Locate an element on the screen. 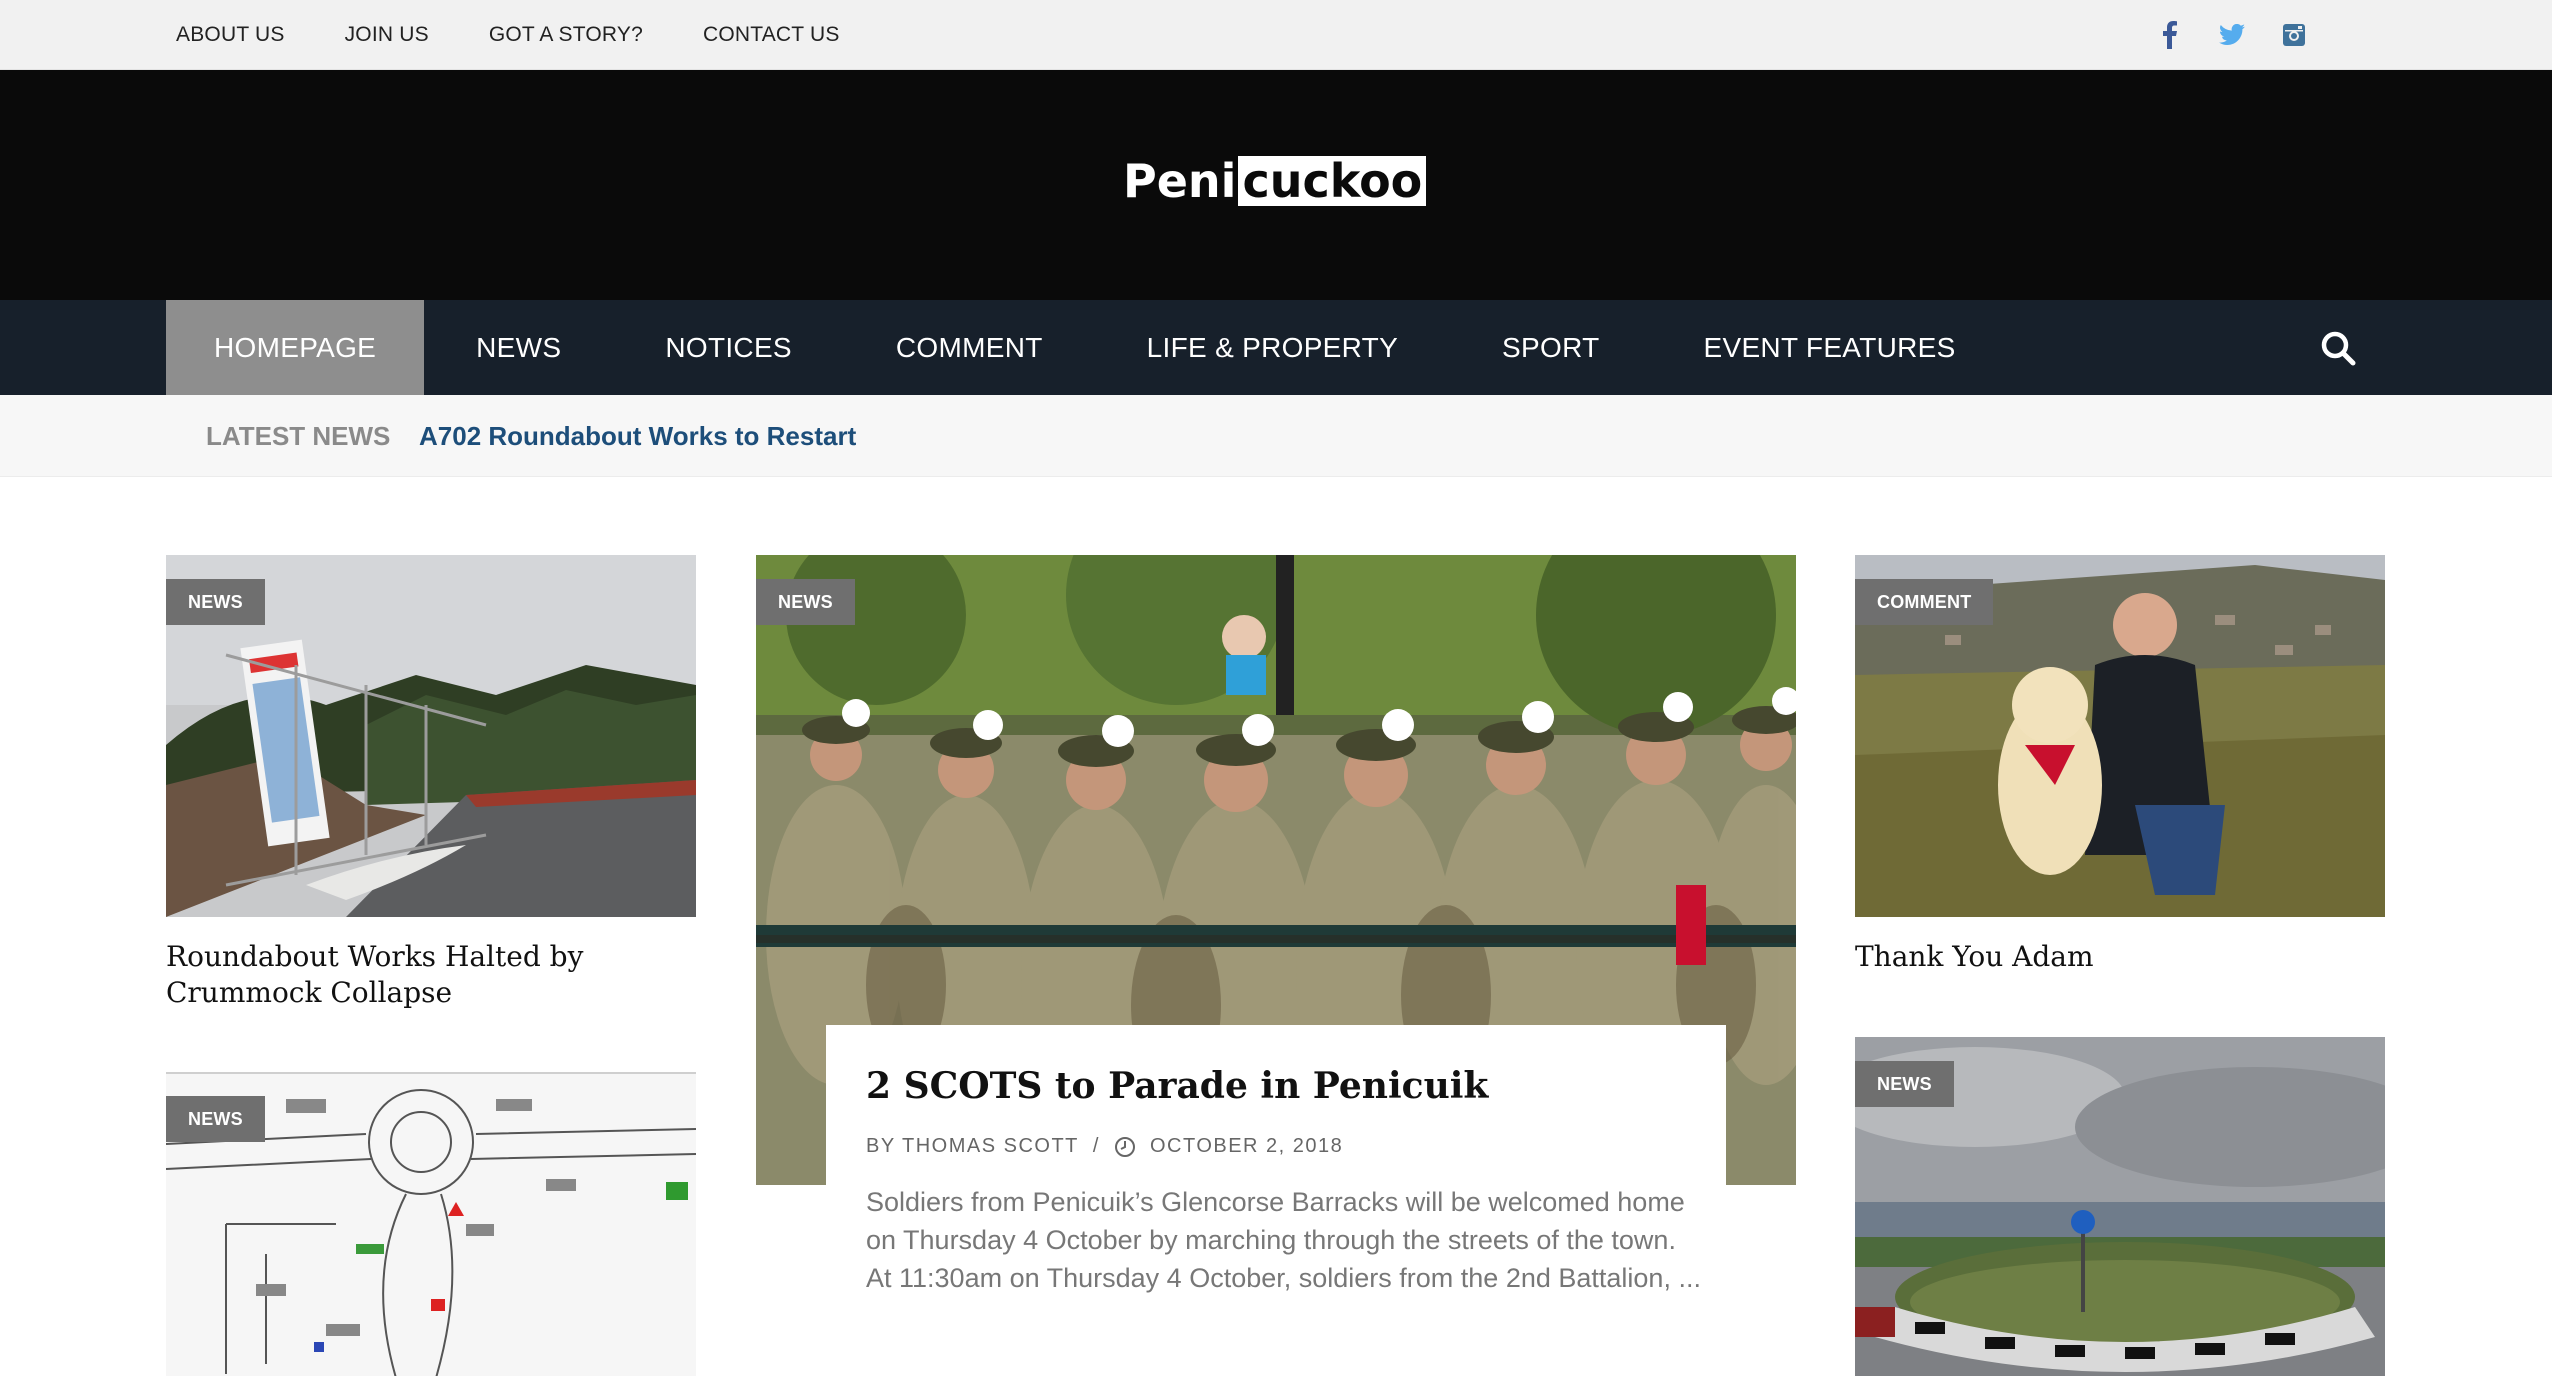 This screenshot has height=1376, width=2552. category-badge: COMMENT is located at coordinates (1924, 602).